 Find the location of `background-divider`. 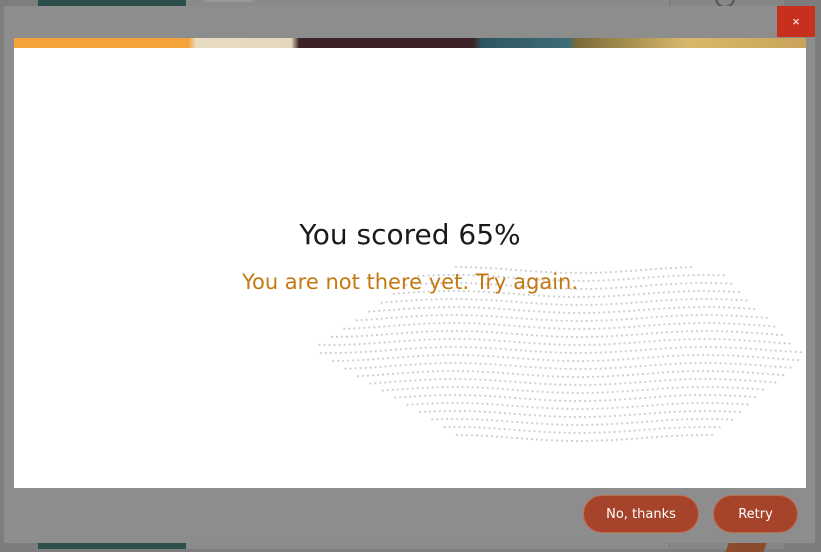

background-divider is located at coordinates (229, 1).